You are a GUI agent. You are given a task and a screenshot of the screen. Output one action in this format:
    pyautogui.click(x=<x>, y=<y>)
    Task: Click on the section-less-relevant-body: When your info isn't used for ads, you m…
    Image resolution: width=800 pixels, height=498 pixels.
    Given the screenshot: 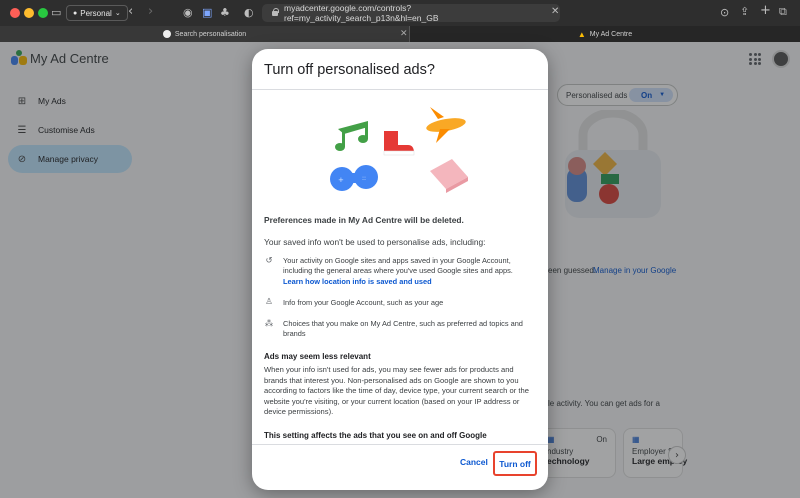 What is the action you would take?
    pyautogui.click(x=396, y=391)
    